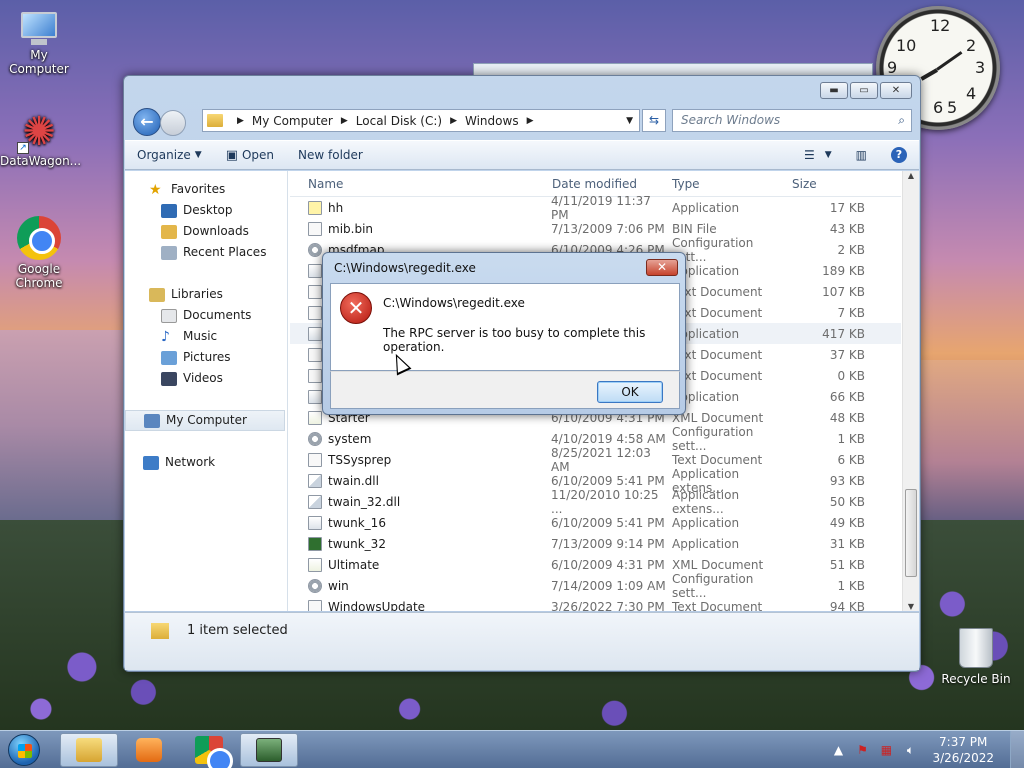  Describe the element at coordinates (963, 750) in the screenshot. I see `taskbar-clock: 7:37 PM 3/26/2022` at that location.